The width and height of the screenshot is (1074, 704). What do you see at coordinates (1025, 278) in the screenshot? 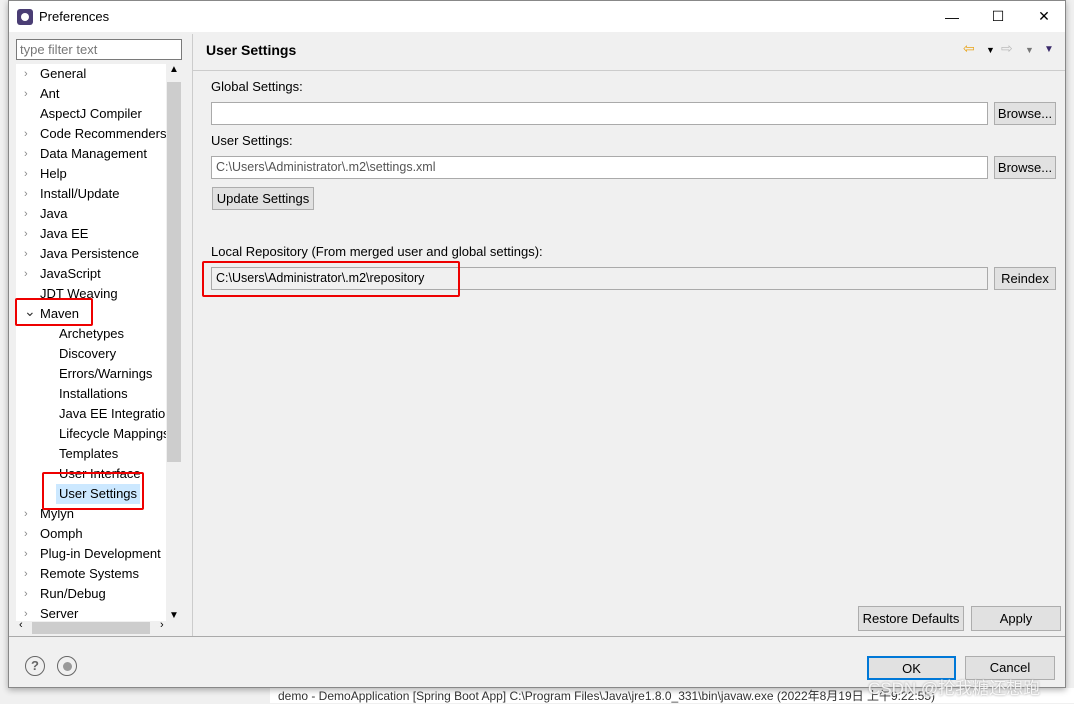
I see `reindex-button: Reindex` at bounding box center [1025, 278].